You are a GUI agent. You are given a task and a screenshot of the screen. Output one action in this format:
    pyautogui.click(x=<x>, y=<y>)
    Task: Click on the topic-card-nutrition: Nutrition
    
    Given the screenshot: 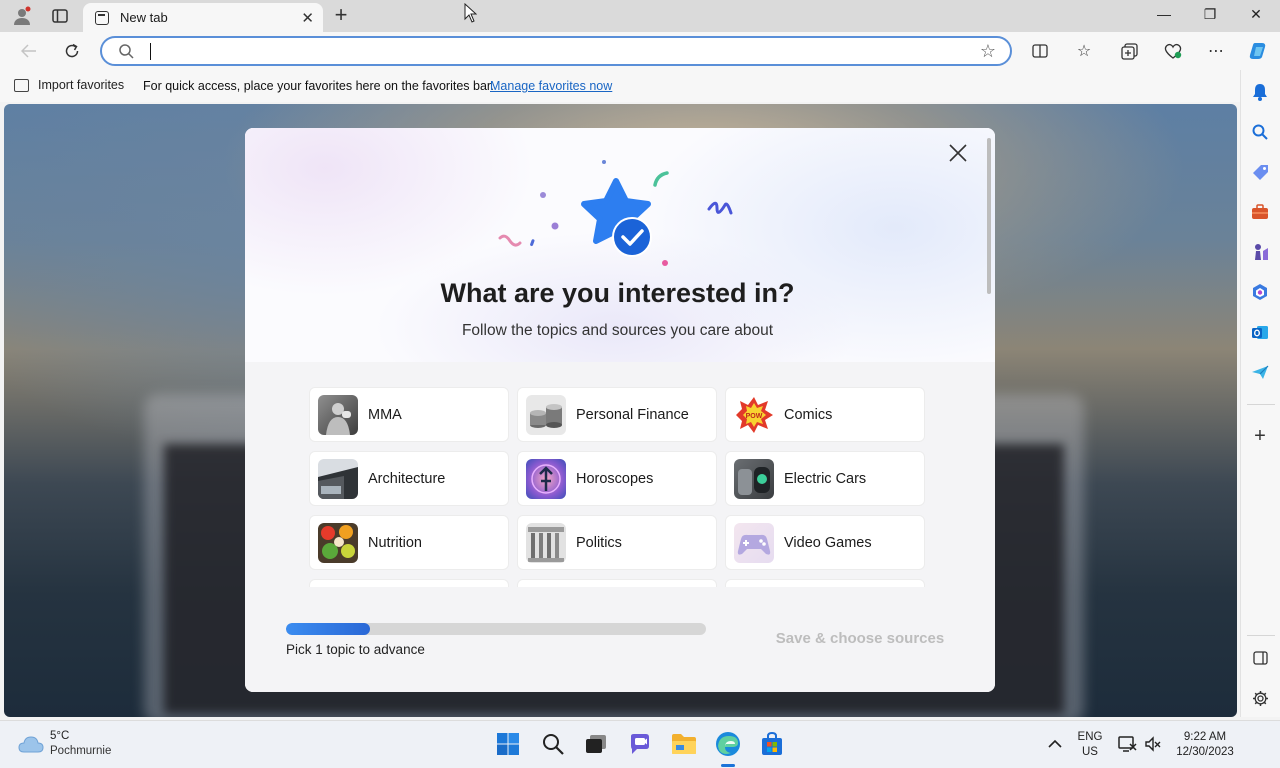 What is the action you would take?
    pyautogui.click(x=409, y=542)
    